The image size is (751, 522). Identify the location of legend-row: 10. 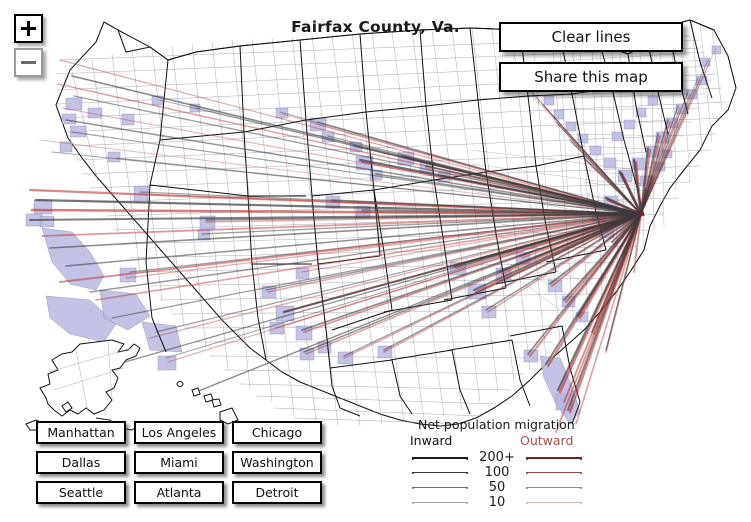
(510, 502).